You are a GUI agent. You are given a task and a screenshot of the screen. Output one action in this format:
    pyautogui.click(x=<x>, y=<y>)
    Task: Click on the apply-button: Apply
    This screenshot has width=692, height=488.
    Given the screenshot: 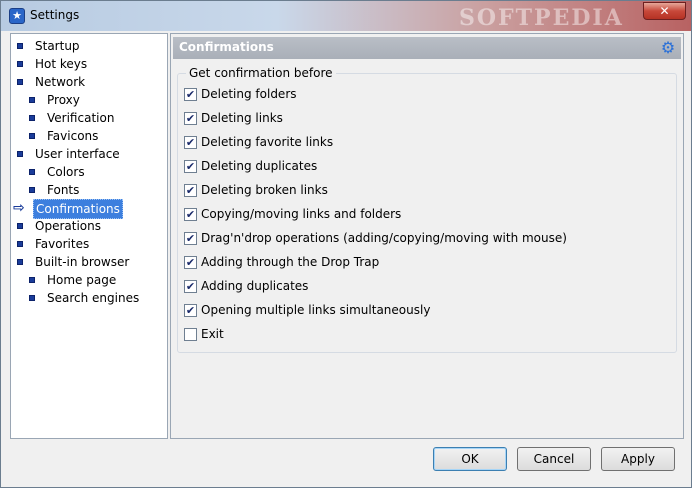 What is the action you would take?
    pyautogui.click(x=638, y=459)
    